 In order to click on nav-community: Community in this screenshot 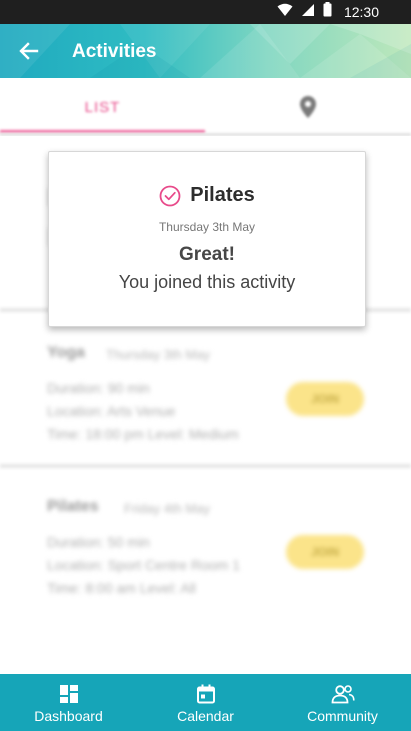, I will do `click(342, 702)`.